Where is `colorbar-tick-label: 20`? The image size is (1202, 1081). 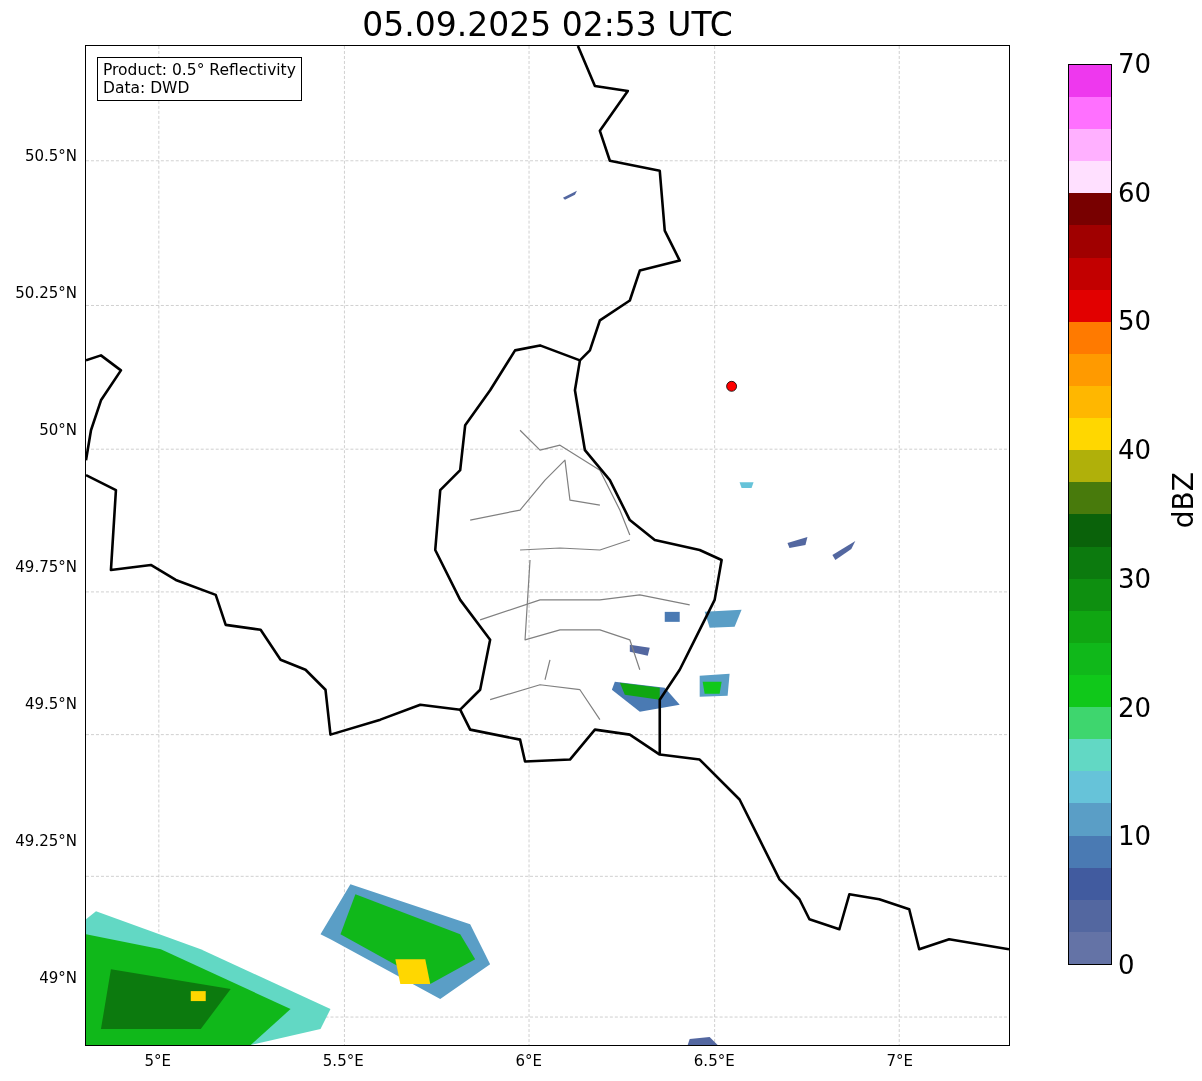 colorbar-tick-label: 20 is located at coordinates (1135, 707).